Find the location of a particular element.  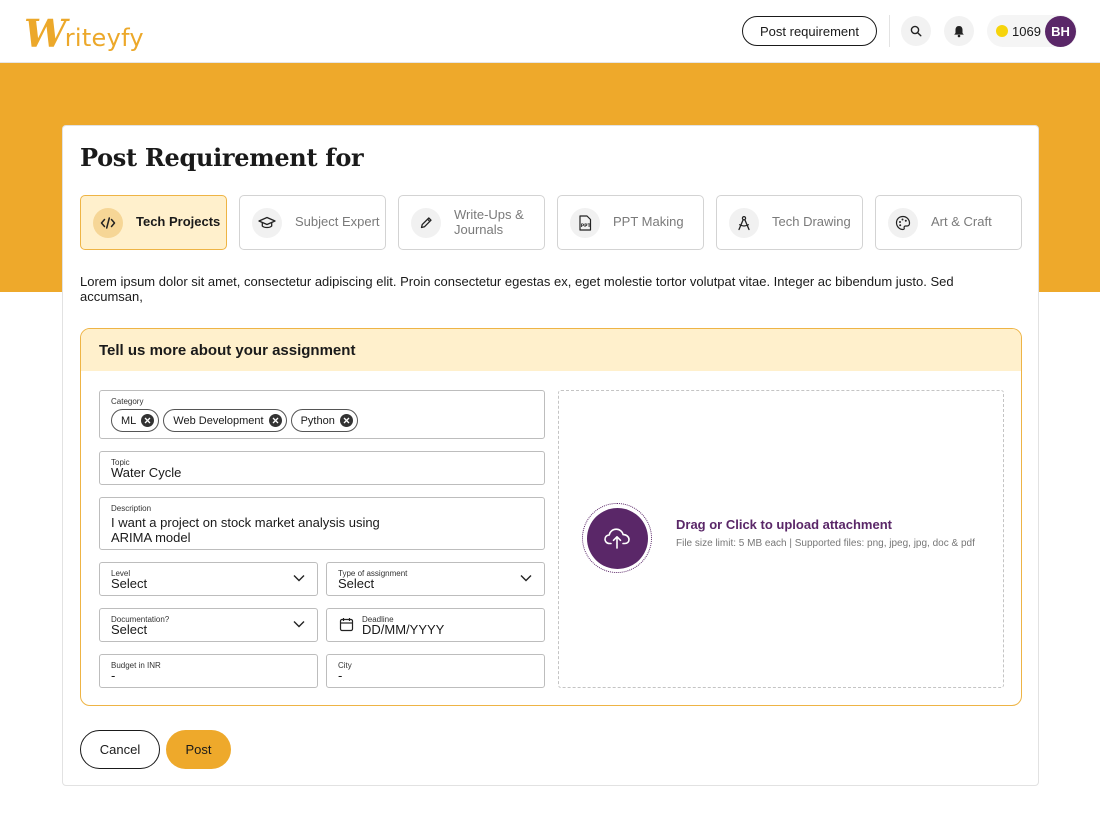

user-avatar: BH is located at coordinates (1060, 31).